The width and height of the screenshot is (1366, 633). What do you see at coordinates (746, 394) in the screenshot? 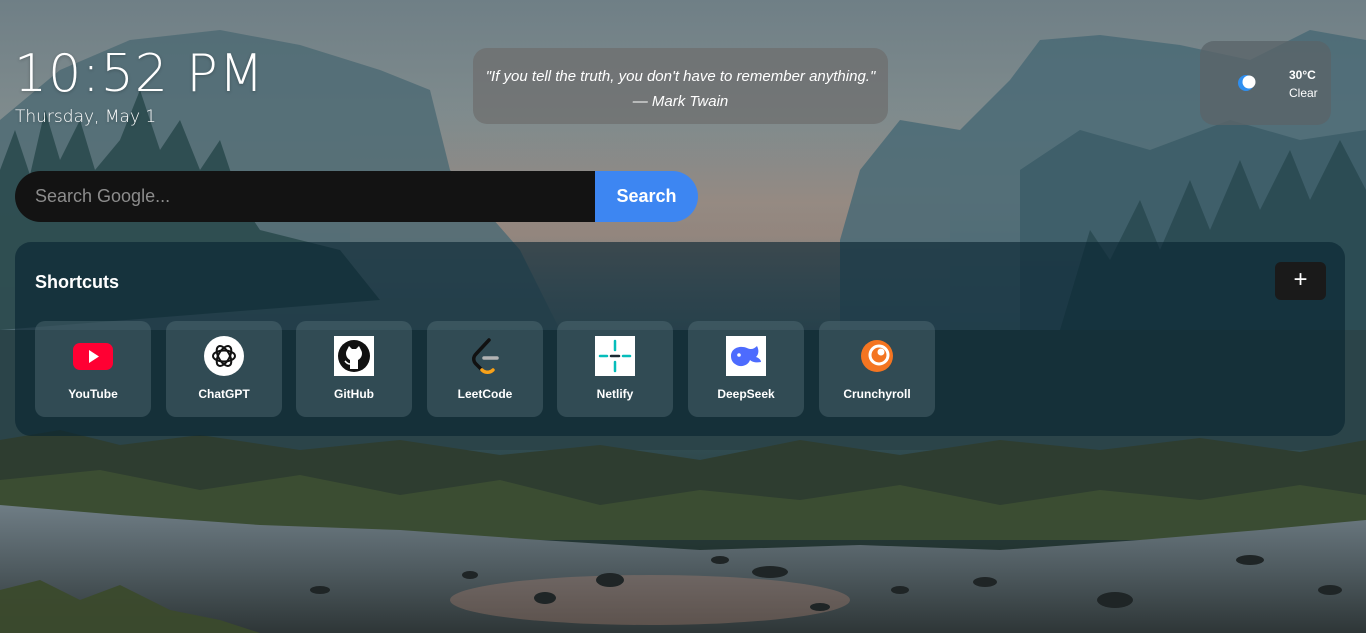
I see `shortcut-label: DeepSeek` at bounding box center [746, 394].